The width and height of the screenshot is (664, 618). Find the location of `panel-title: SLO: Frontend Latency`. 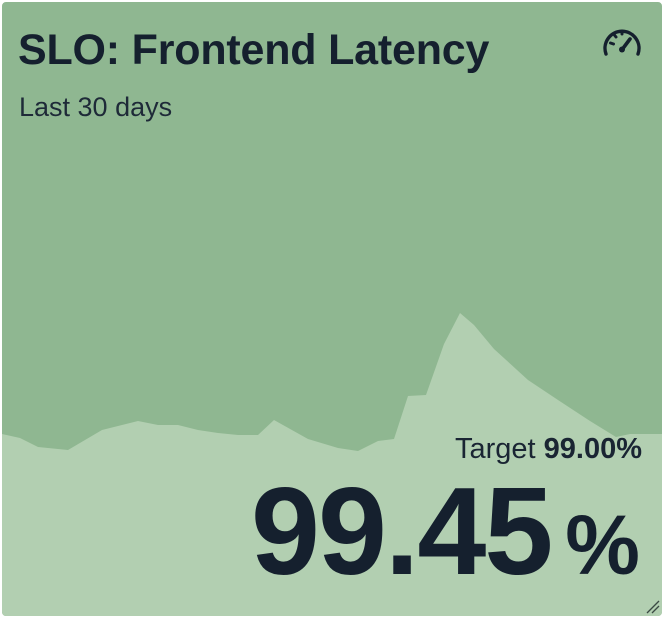

panel-title: SLO: Frontend Latency is located at coordinates (254, 50).